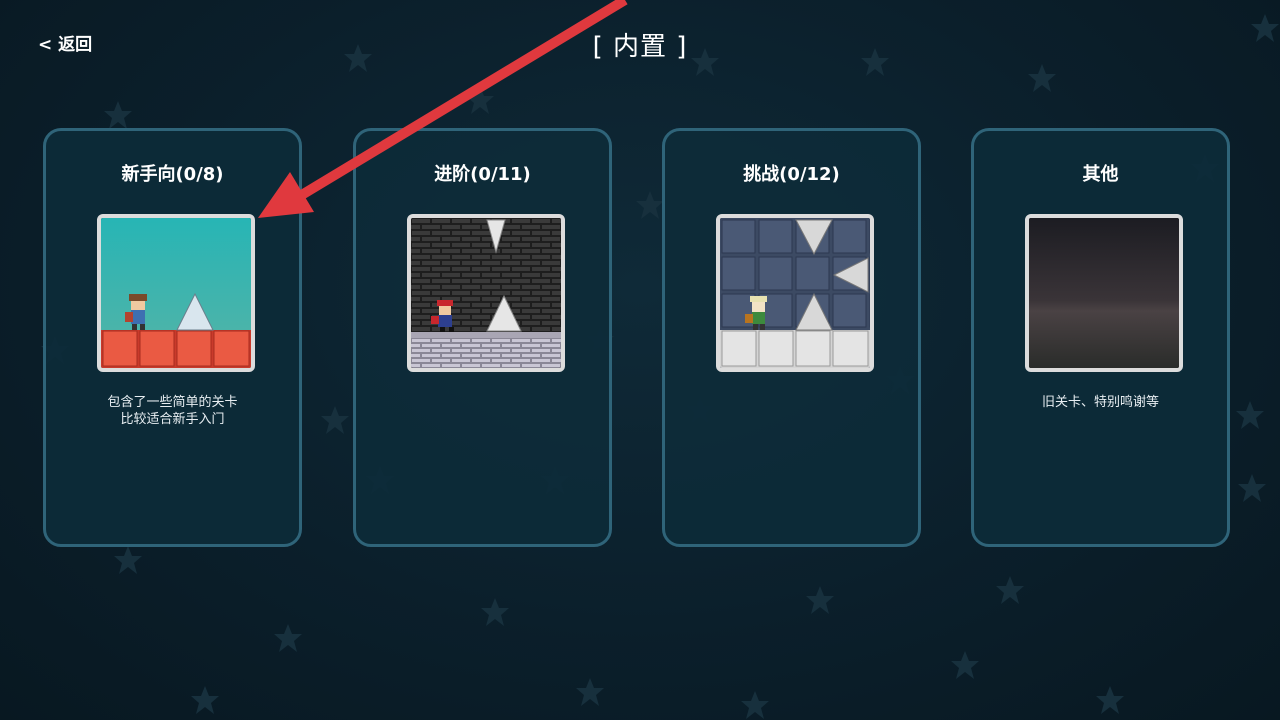 The image size is (1280, 720). Describe the element at coordinates (172, 402) in the screenshot. I see `description-line: 包含了一些简单的关卡` at that location.